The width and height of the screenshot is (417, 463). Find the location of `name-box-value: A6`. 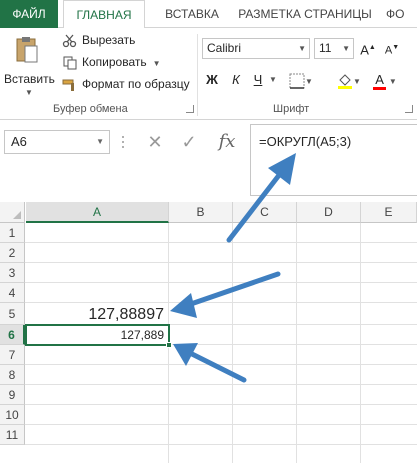

name-box-value: A6 is located at coordinates (19, 141).